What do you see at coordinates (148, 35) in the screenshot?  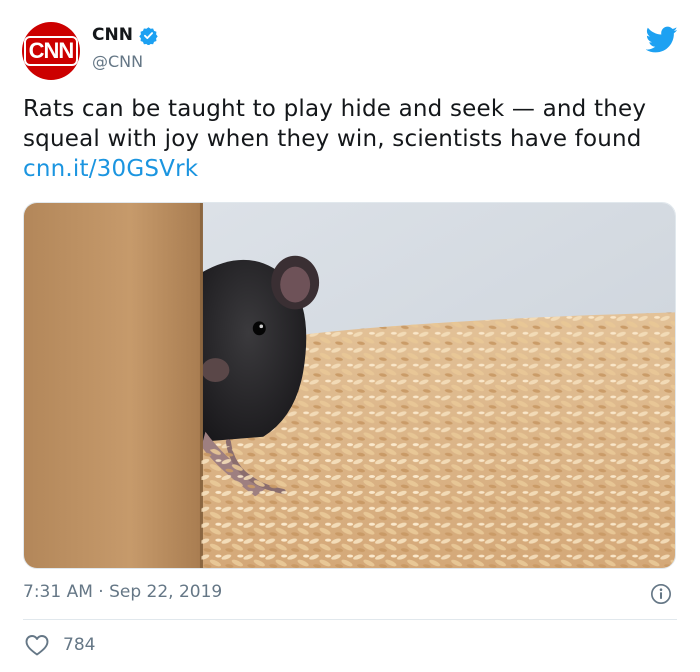 I see `verified-badge-icon` at bounding box center [148, 35].